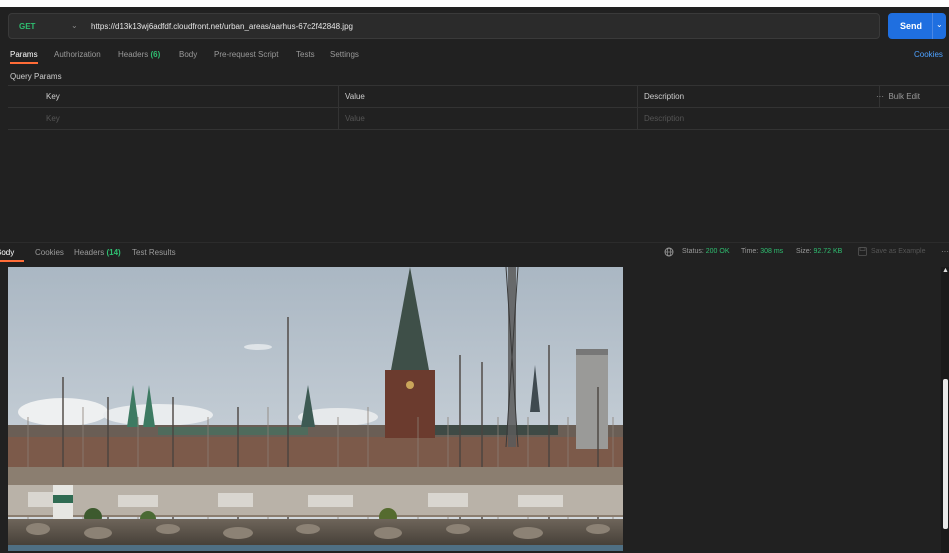  Describe the element at coordinates (7, 252) in the screenshot. I see `tab-response-body-label: Body` at that location.